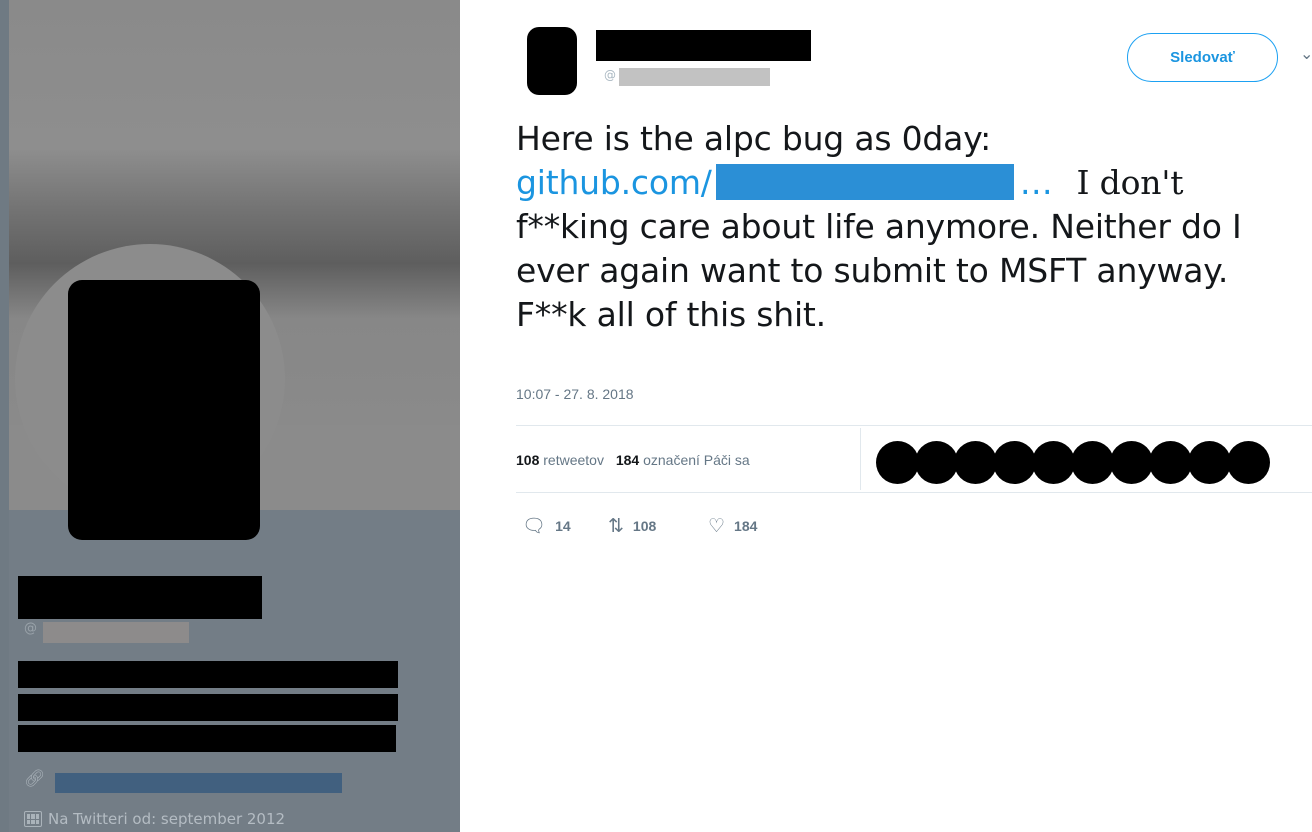 The height and width of the screenshot is (832, 1312). Describe the element at coordinates (575, 394) in the screenshot. I see `tweet-timestamp: 10:07 - 27. 8. 2018` at that location.